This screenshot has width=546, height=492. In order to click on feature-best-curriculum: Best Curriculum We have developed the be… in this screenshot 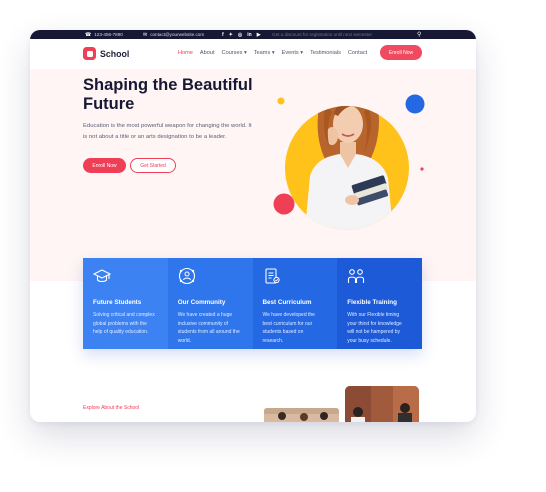, I will do `click(295, 303)`.